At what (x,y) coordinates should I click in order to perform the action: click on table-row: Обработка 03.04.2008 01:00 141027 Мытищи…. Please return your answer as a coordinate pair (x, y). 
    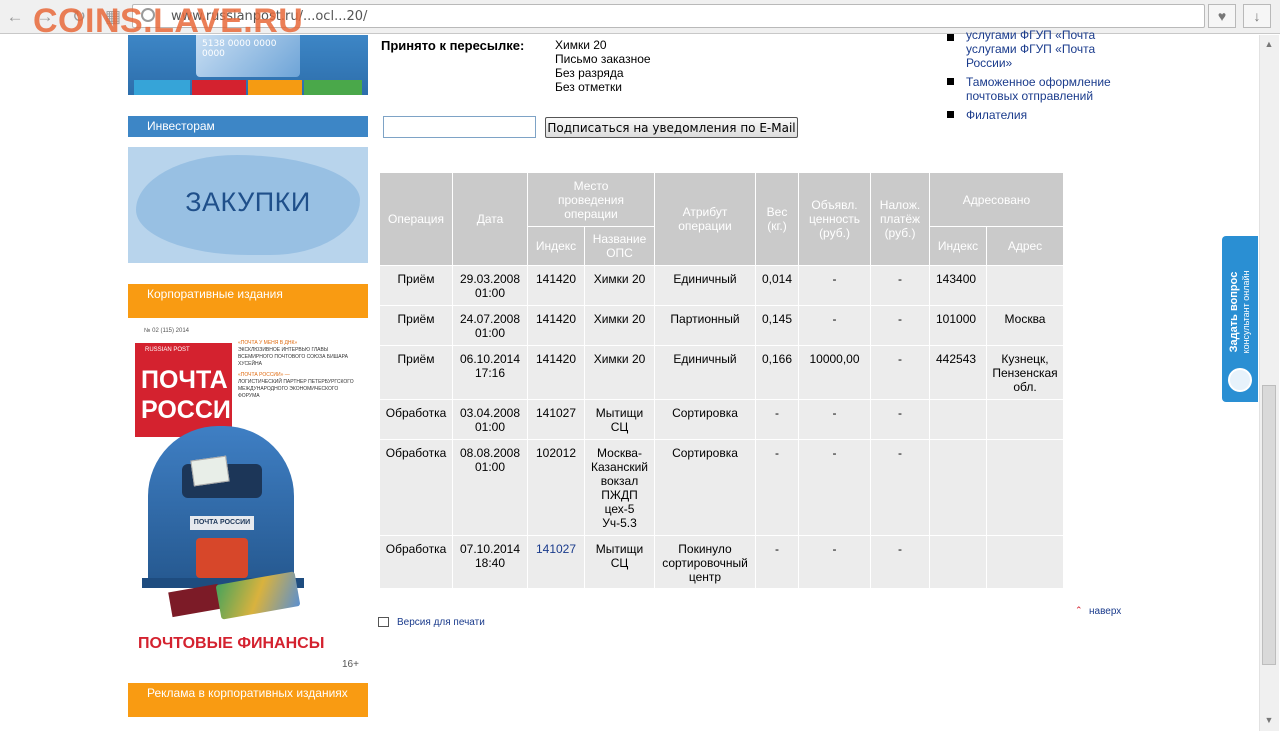
    Looking at the image, I should click on (721, 419).